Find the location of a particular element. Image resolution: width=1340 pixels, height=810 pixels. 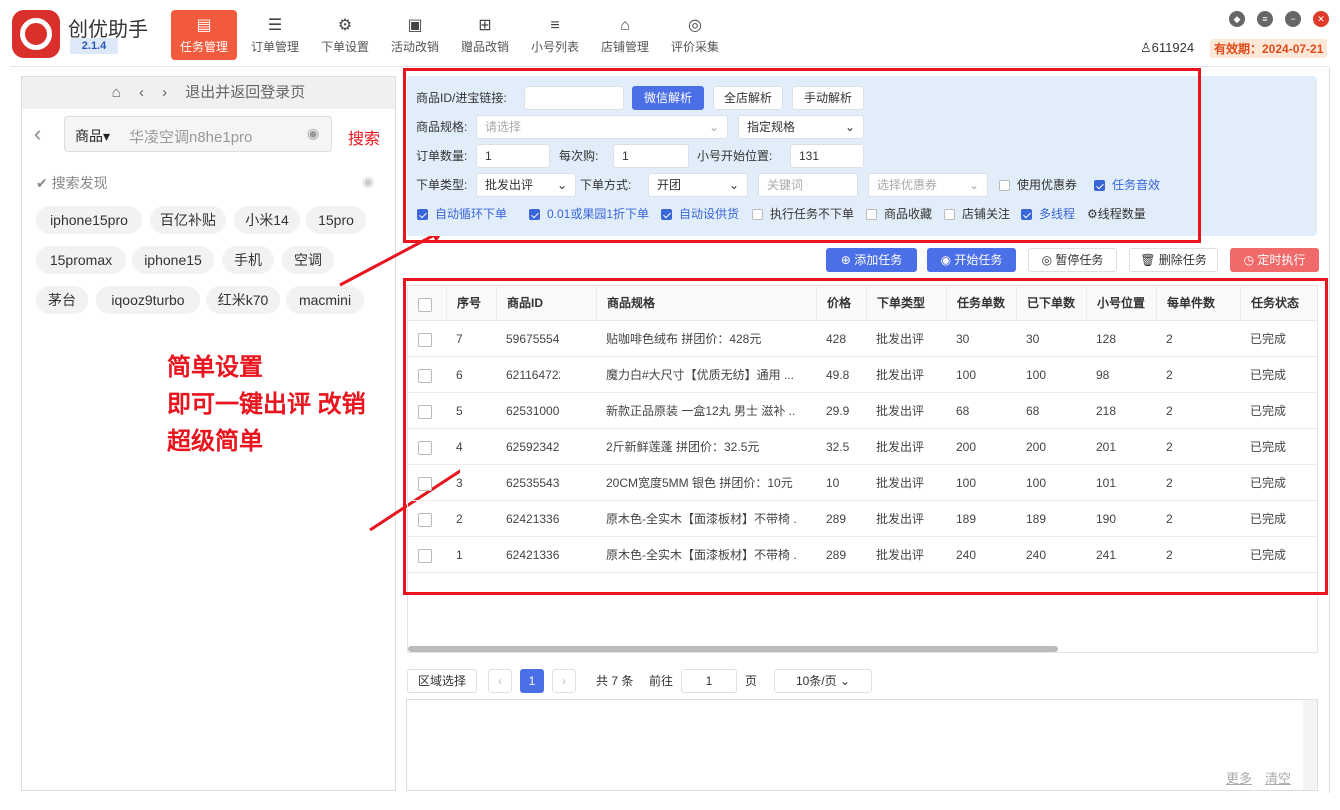

chip-5: iphone15 is located at coordinates (173, 260).